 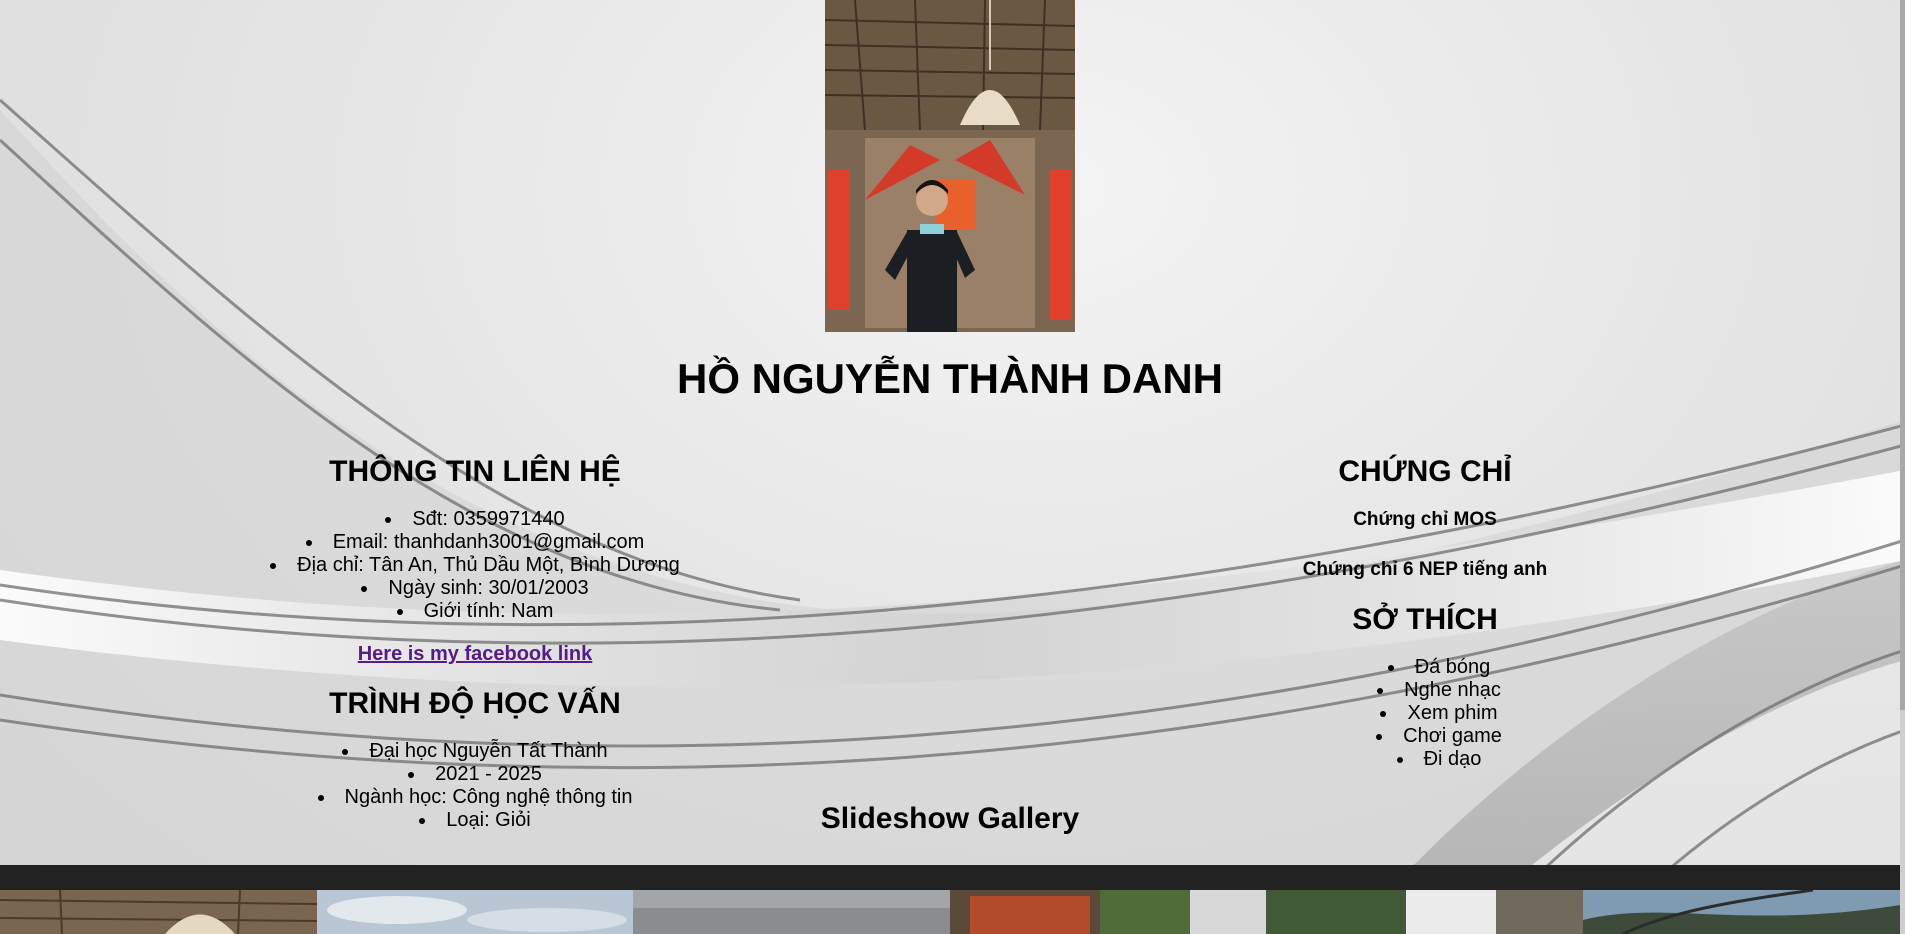 I want to click on facebook-link: Here is my facebook link, so click(x=475, y=654).